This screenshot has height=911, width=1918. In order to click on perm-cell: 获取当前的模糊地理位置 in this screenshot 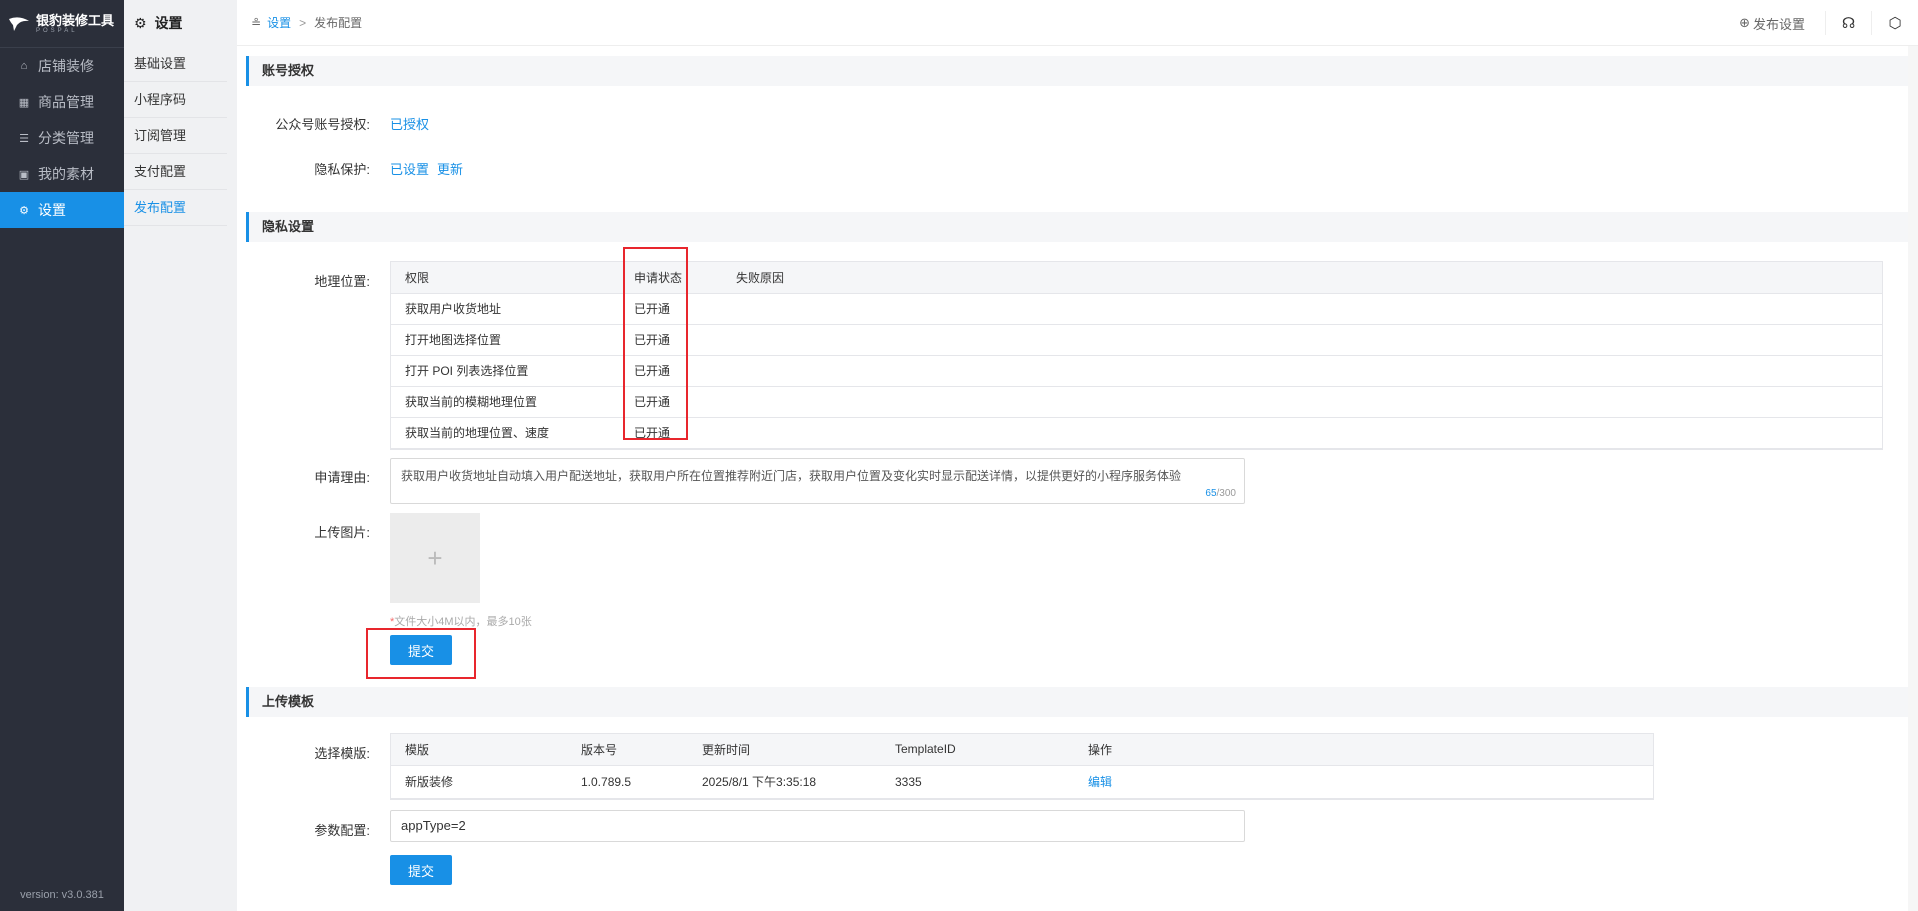, I will do `click(505, 402)`.